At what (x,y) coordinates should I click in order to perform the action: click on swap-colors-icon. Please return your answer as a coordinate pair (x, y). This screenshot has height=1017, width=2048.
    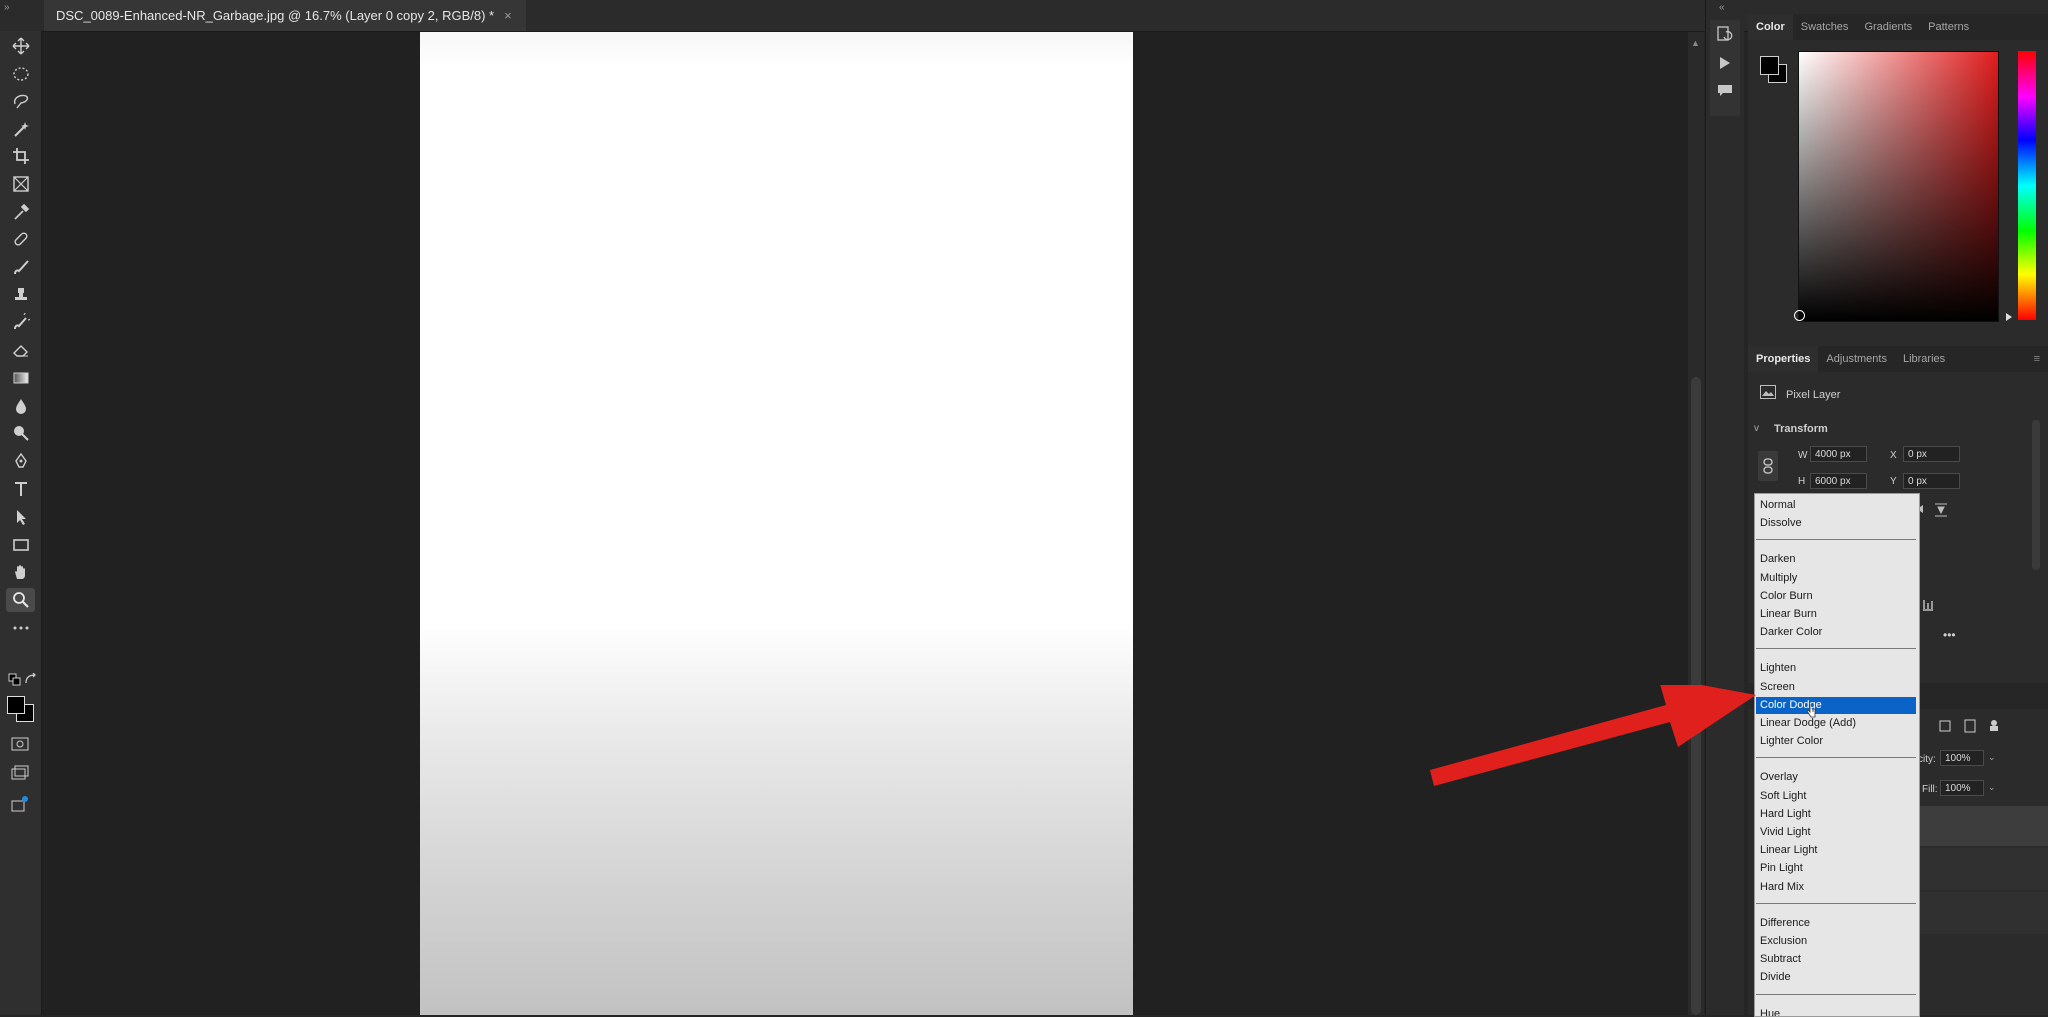
    Looking at the image, I should click on (33, 681).